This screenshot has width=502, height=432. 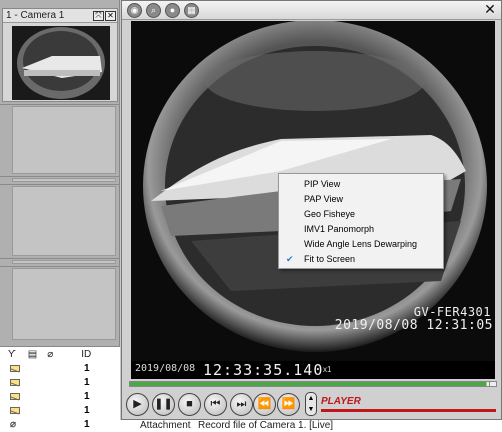 I want to click on menu-item-imv1-panomorph: IMV1 Panomorph, so click(x=361, y=229).